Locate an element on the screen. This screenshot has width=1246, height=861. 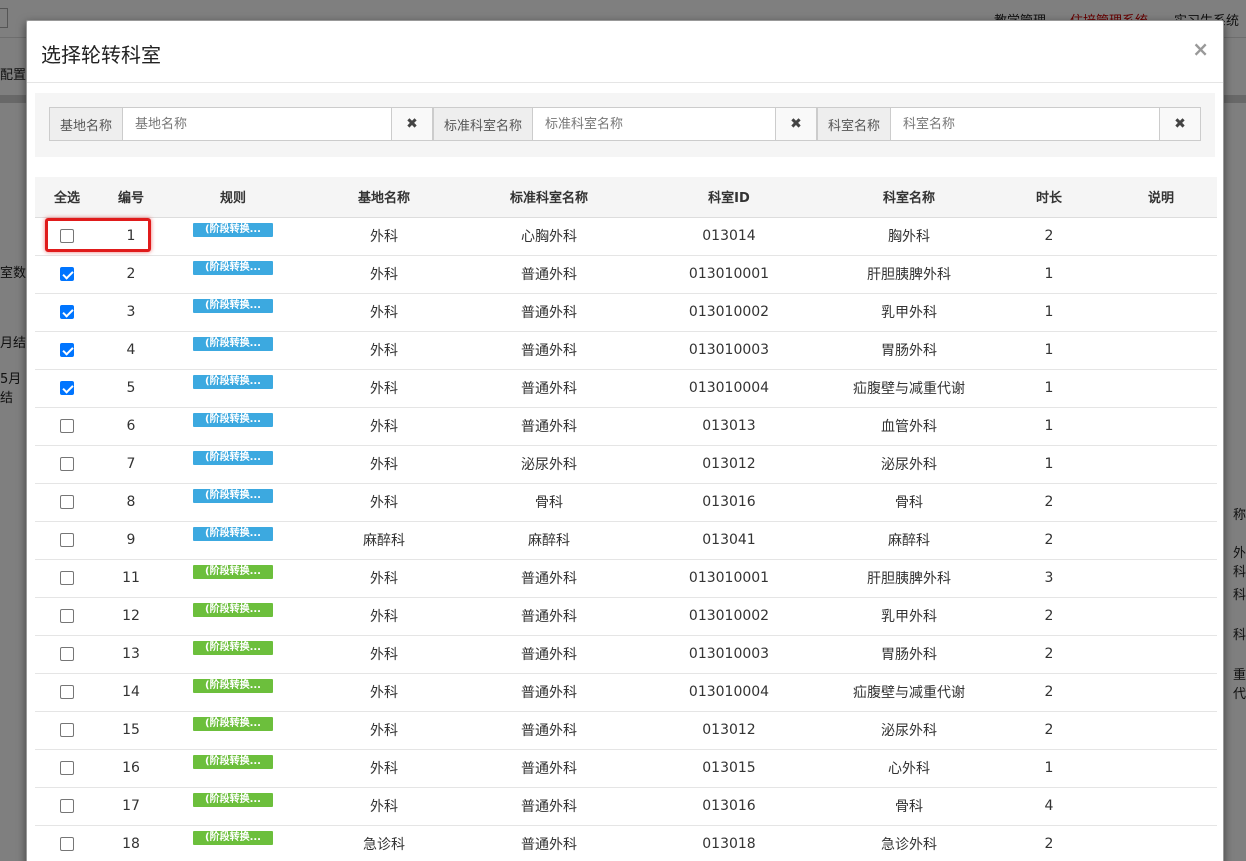
table-row: 6 (阶段转换... 外科 普通外科 013013 血管外科 1 is located at coordinates (626, 426).